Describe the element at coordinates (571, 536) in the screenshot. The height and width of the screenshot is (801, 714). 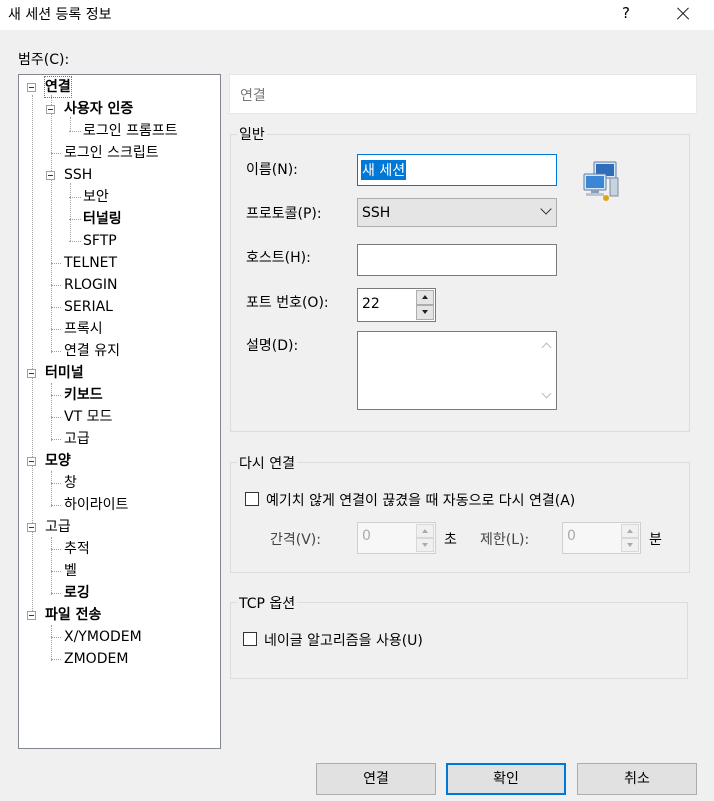
I see `limit-value: 0` at that location.